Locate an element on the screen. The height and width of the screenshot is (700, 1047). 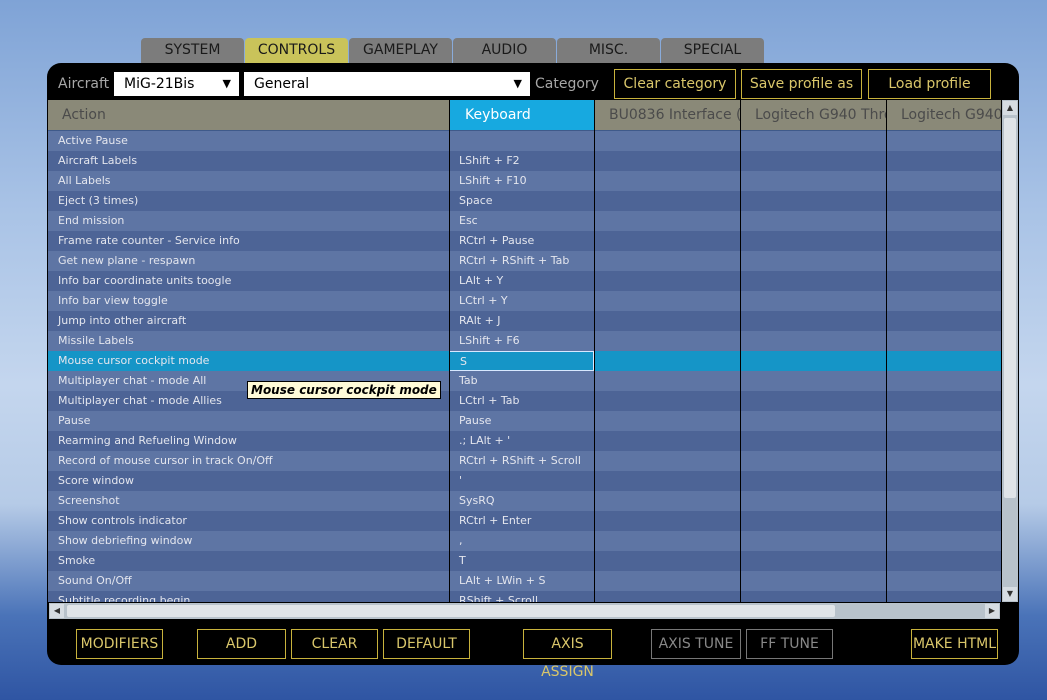
table-row: Mouse cursor cockpit mode S is located at coordinates (524, 361).